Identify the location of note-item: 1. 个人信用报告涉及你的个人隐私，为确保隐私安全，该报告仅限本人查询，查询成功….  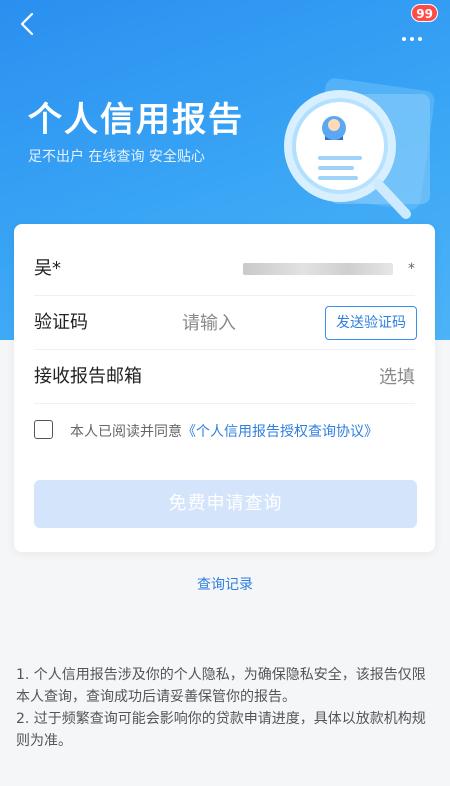
(221, 686).